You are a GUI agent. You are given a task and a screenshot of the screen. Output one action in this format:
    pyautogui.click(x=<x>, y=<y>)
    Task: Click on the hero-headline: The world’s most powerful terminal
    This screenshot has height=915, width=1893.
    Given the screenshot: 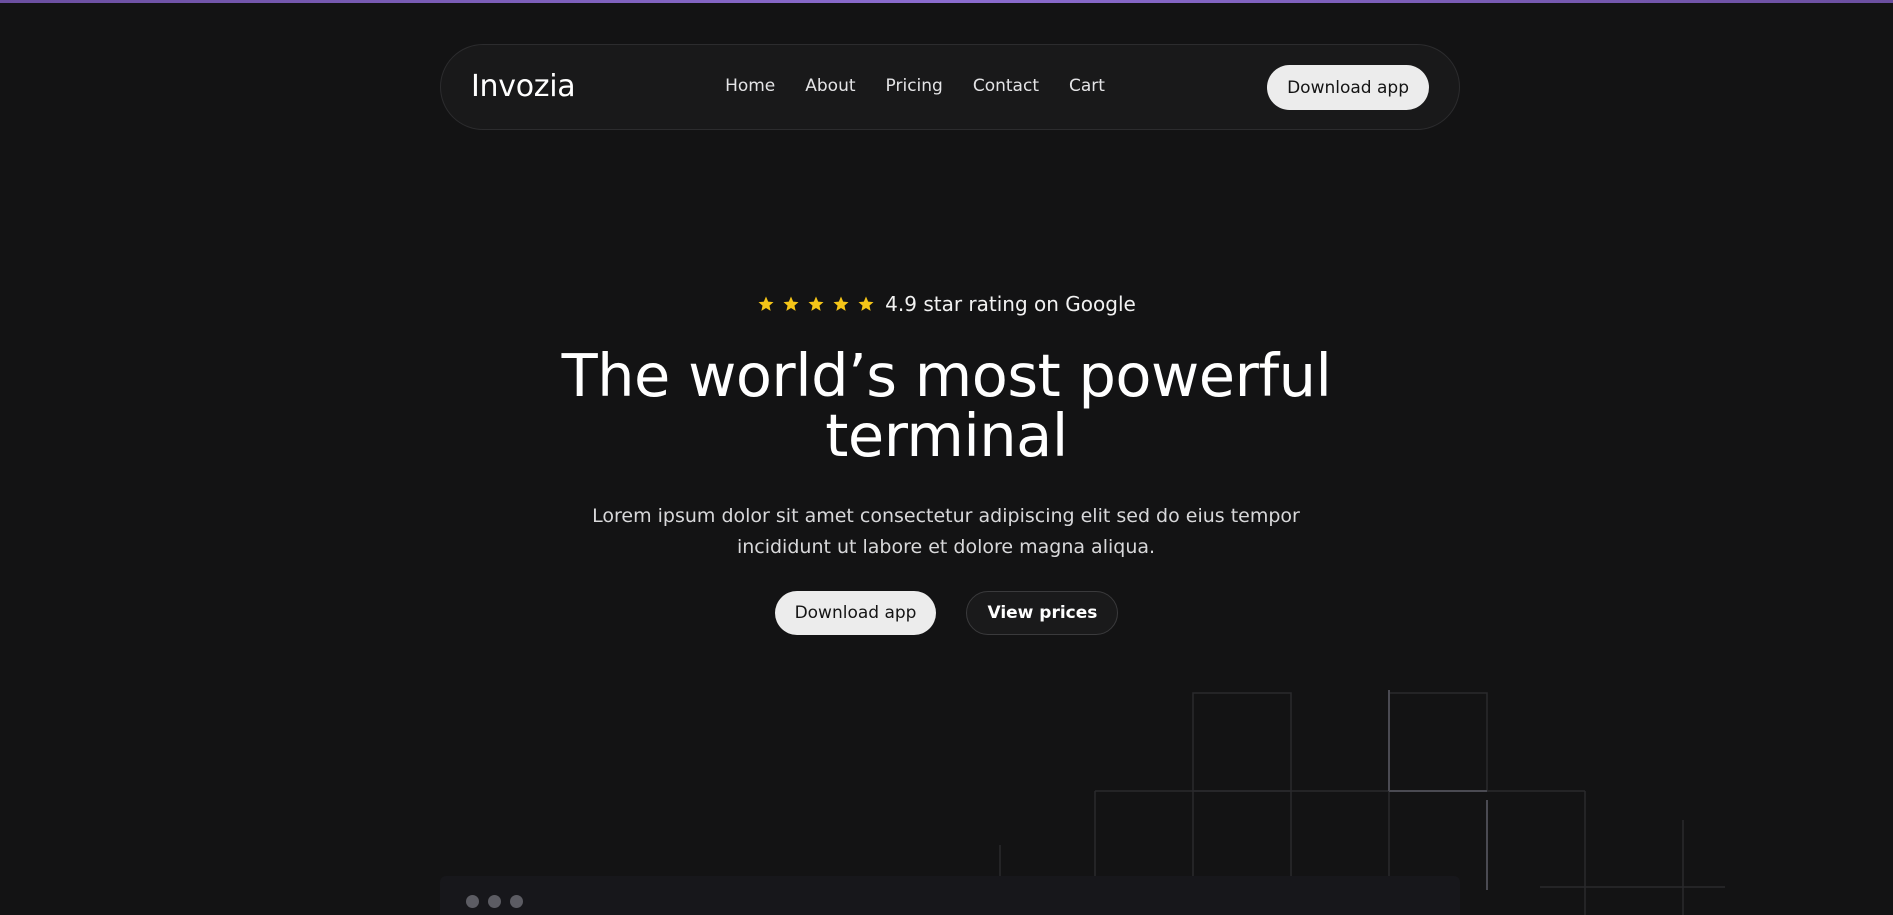 What is the action you would take?
    pyautogui.click(x=946, y=406)
    